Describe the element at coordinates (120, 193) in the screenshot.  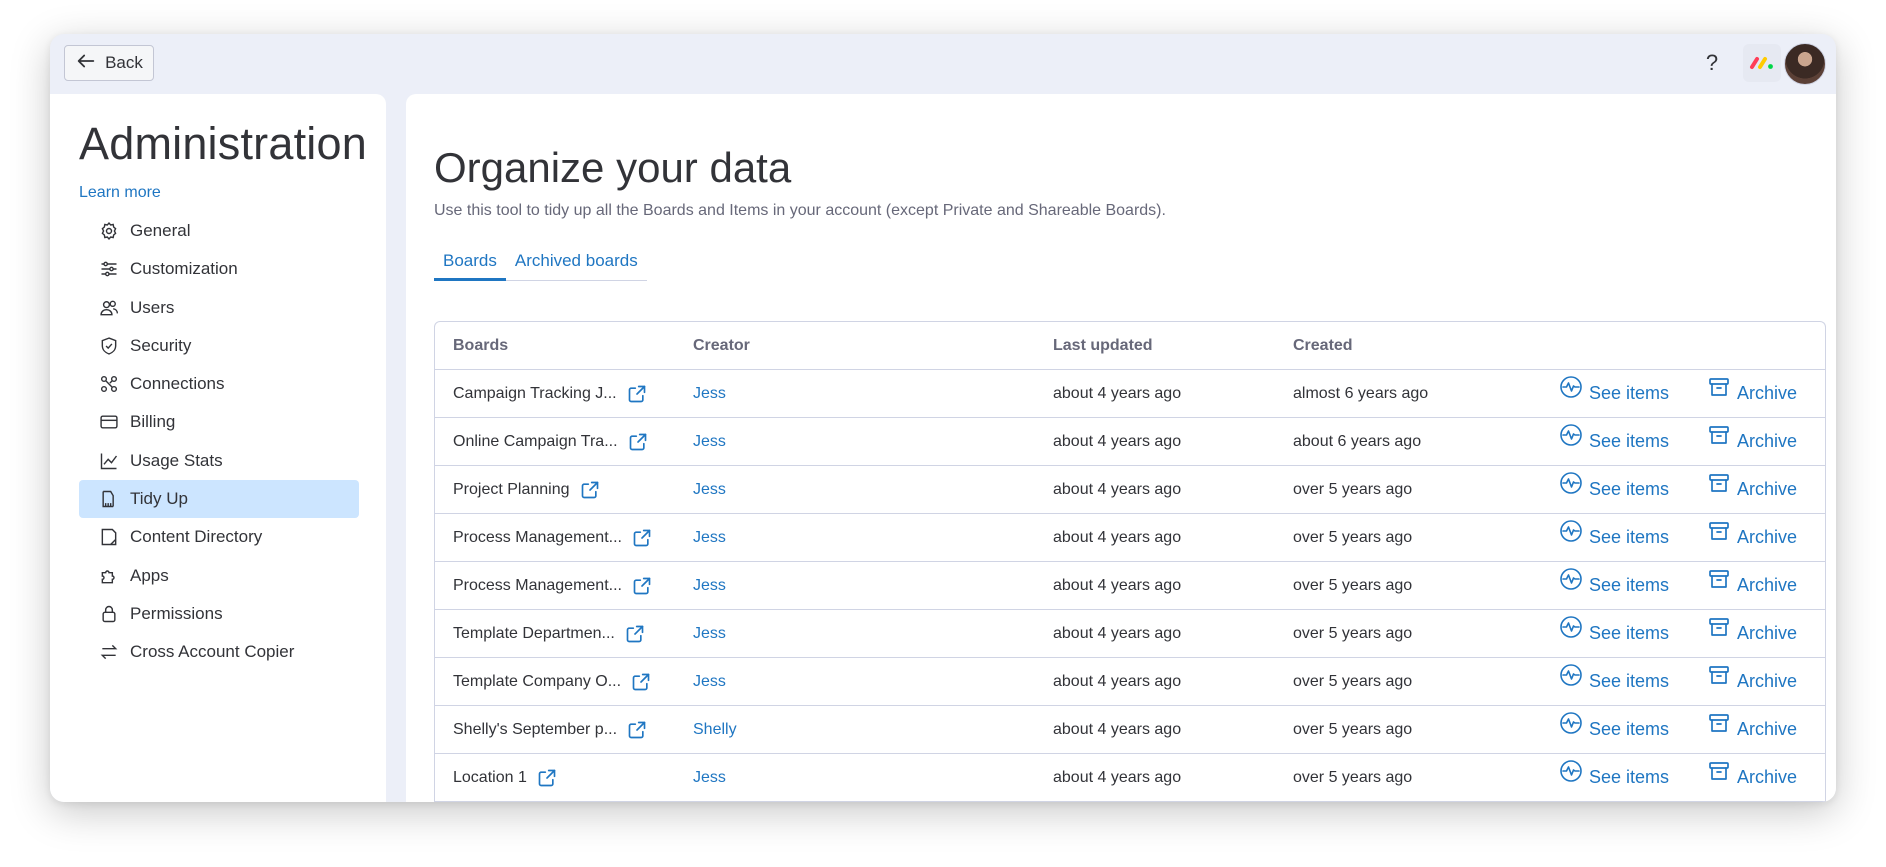
I see `learn-more-link: Learn more` at that location.